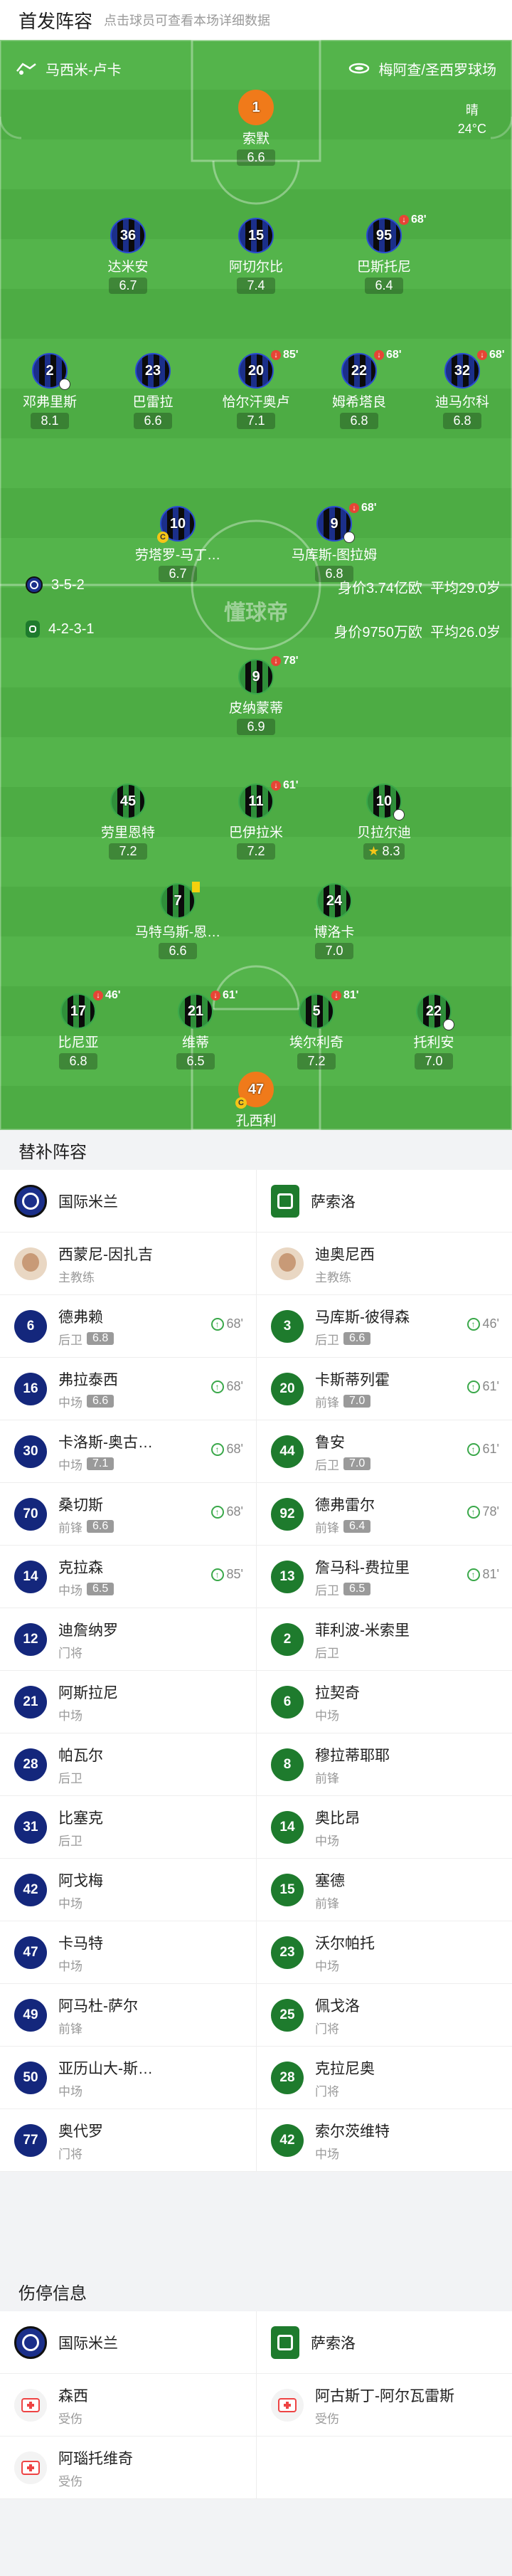 The height and width of the screenshot is (2576, 512). What do you see at coordinates (78, 1029) in the screenshot?
I see `player-away: 17 ↓ 46' 比尼亚 6.8` at bounding box center [78, 1029].